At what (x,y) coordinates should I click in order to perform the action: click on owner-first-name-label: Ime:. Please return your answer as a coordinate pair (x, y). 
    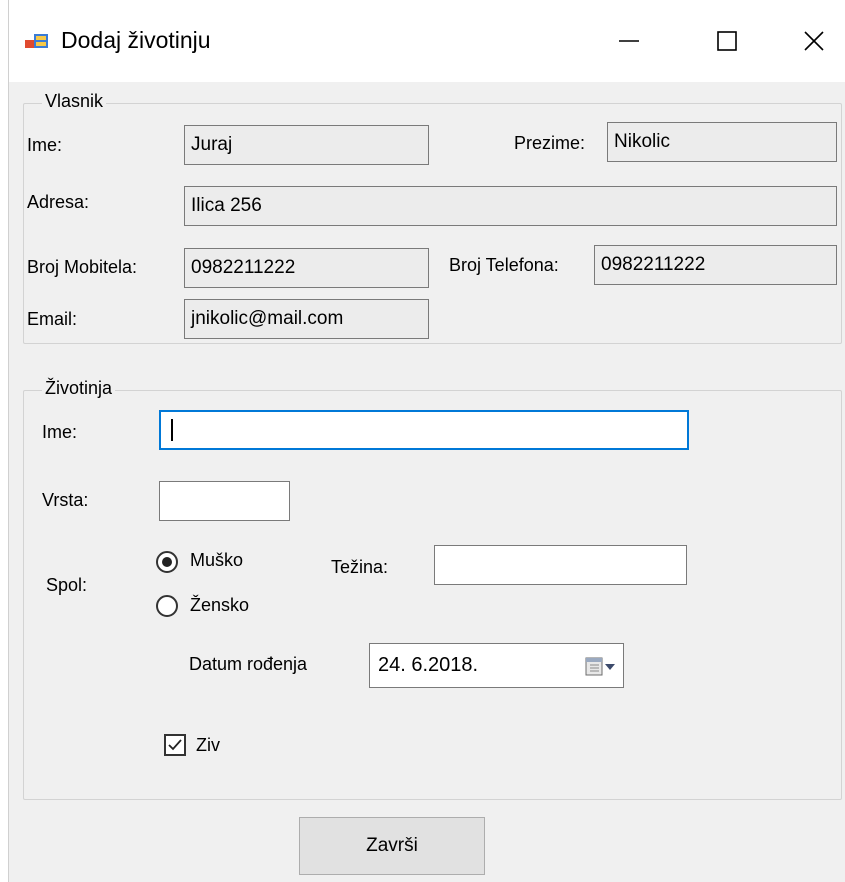
    Looking at the image, I should click on (45, 145).